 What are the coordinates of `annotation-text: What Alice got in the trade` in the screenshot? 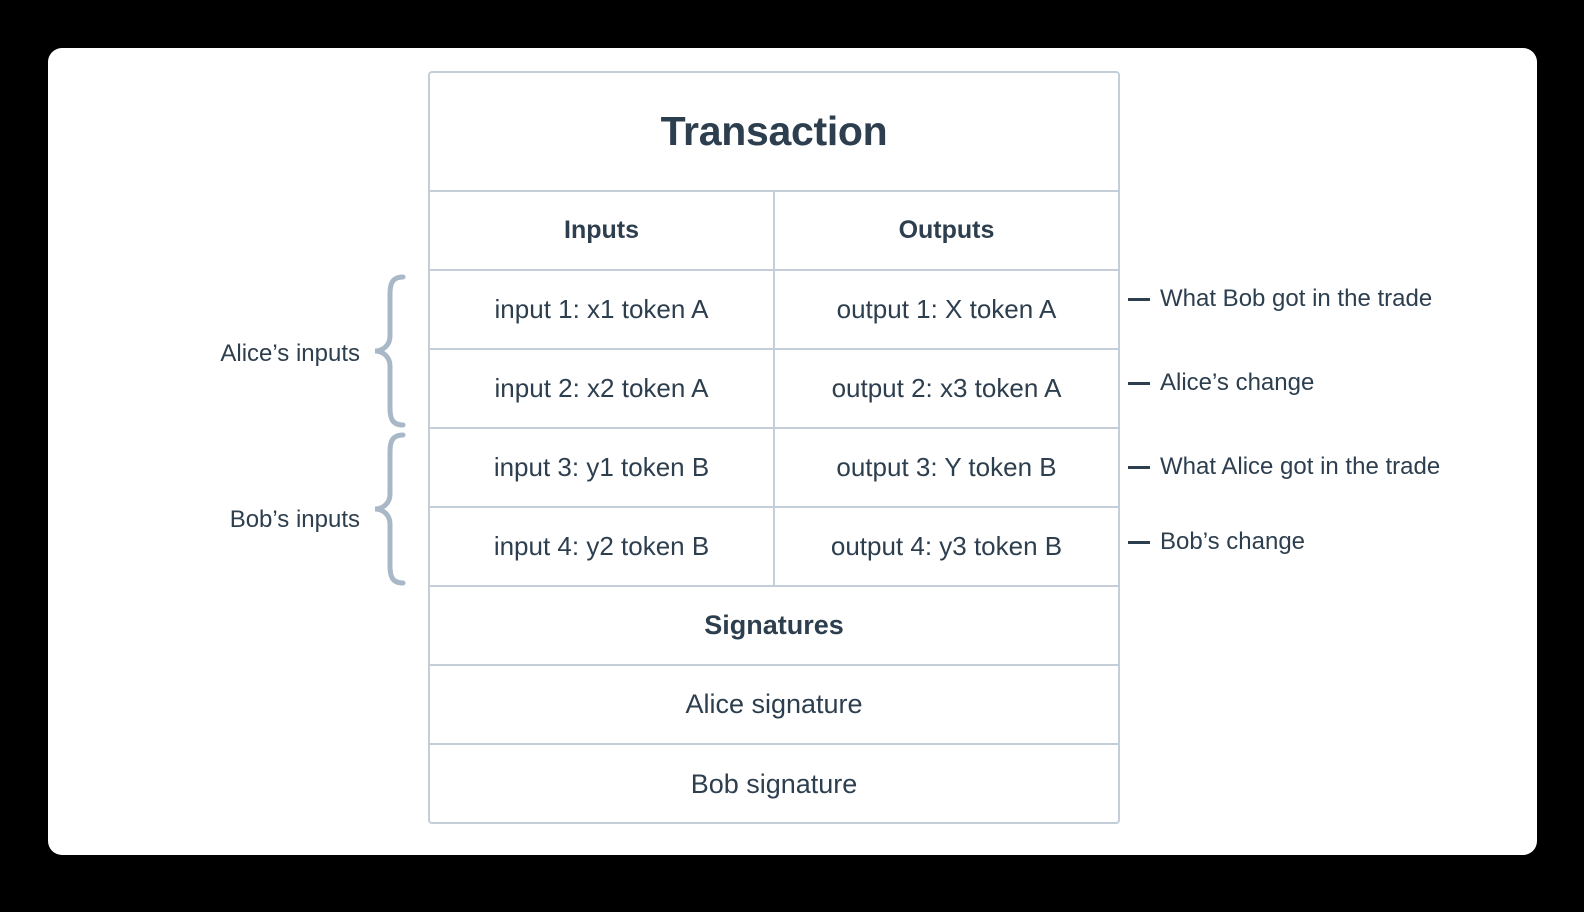 It's located at (1300, 466).